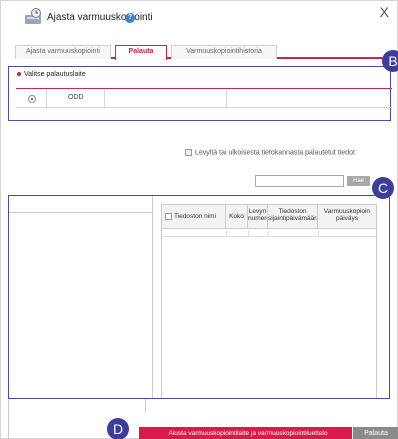  Describe the element at coordinates (63, 52) in the screenshot. I see `tab-schedule-backup: Ajasta varmuuskopiointi` at that location.